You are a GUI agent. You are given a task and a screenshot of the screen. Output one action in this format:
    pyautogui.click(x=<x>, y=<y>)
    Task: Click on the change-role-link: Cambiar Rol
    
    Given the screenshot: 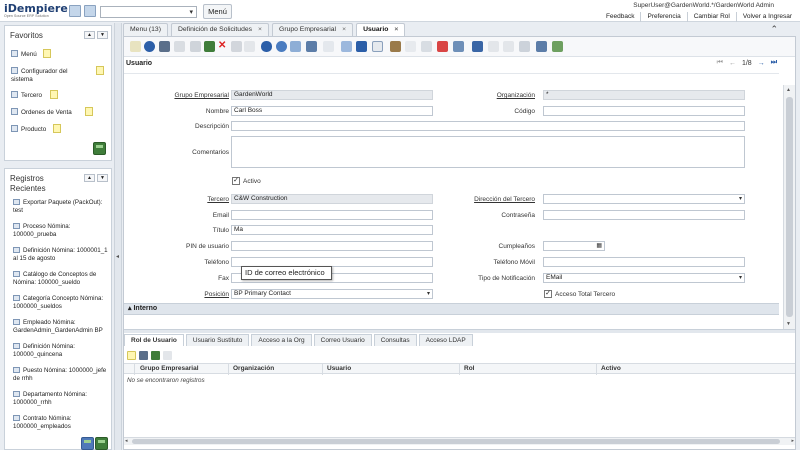 What is the action you would take?
    pyautogui.click(x=711, y=17)
    